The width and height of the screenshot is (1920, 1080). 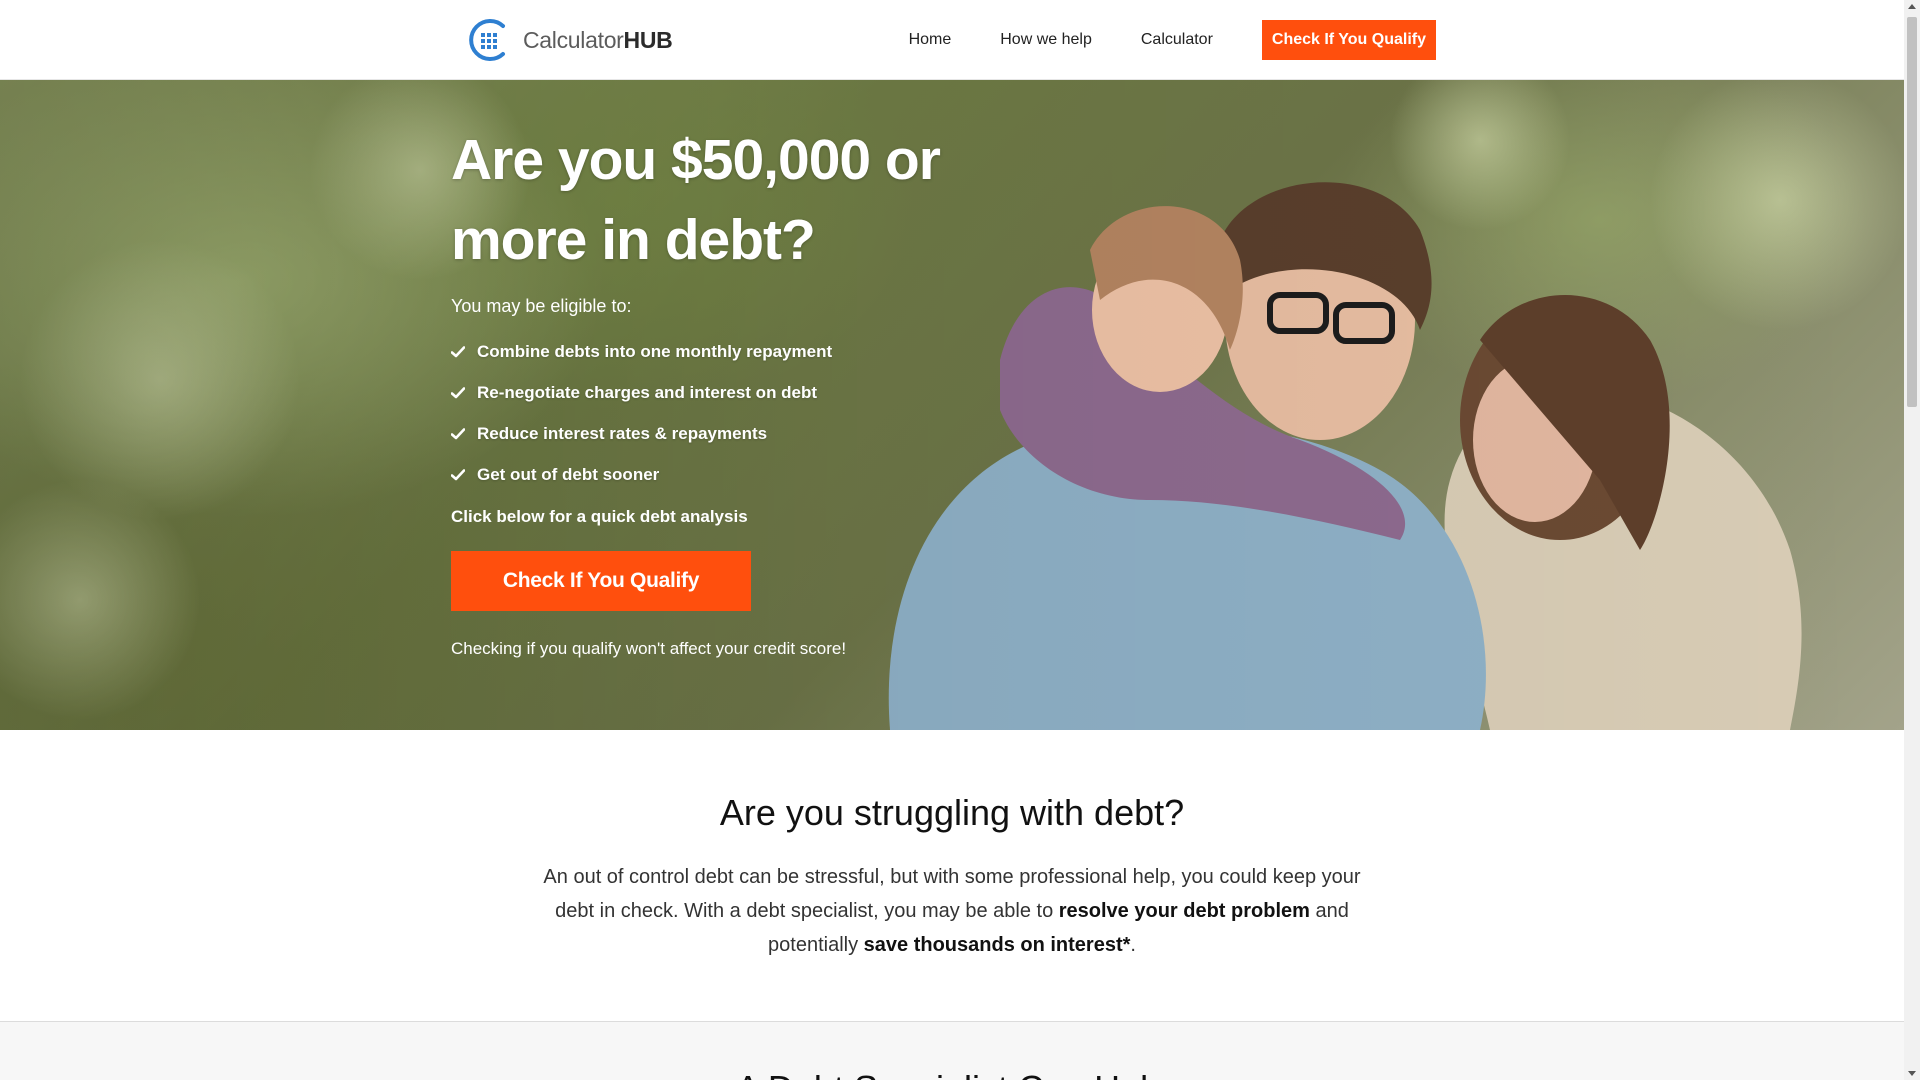 What do you see at coordinates (1348, 40) in the screenshot?
I see `header-check-qualify-button: Check If You Qualify` at bounding box center [1348, 40].